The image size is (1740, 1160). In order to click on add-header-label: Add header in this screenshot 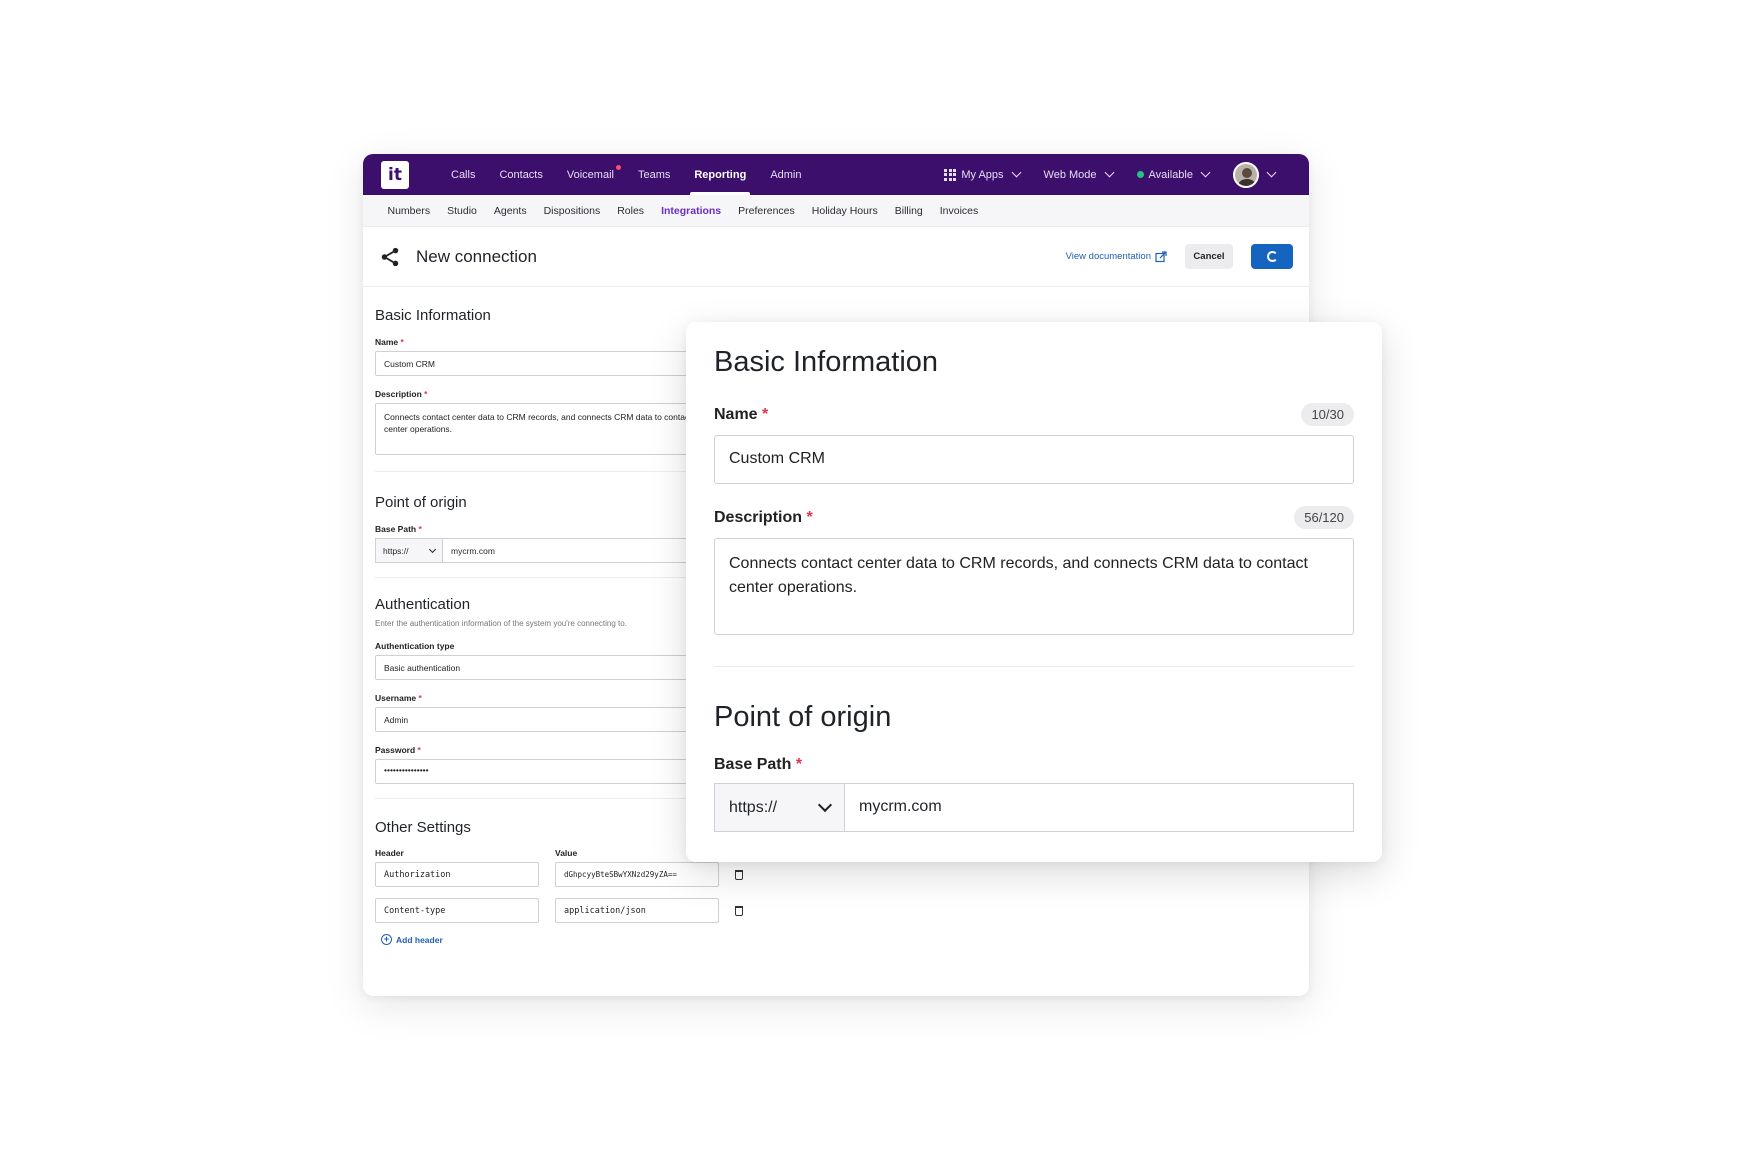, I will do `click(419, 939)`.